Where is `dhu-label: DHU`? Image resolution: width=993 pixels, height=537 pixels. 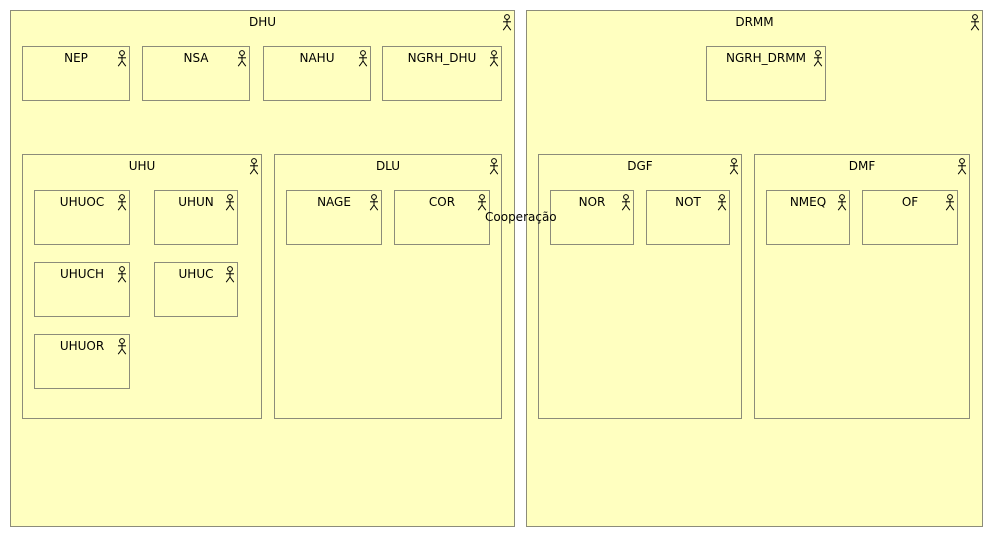 dhu-label: DHU is located at coordinates (262, 22).